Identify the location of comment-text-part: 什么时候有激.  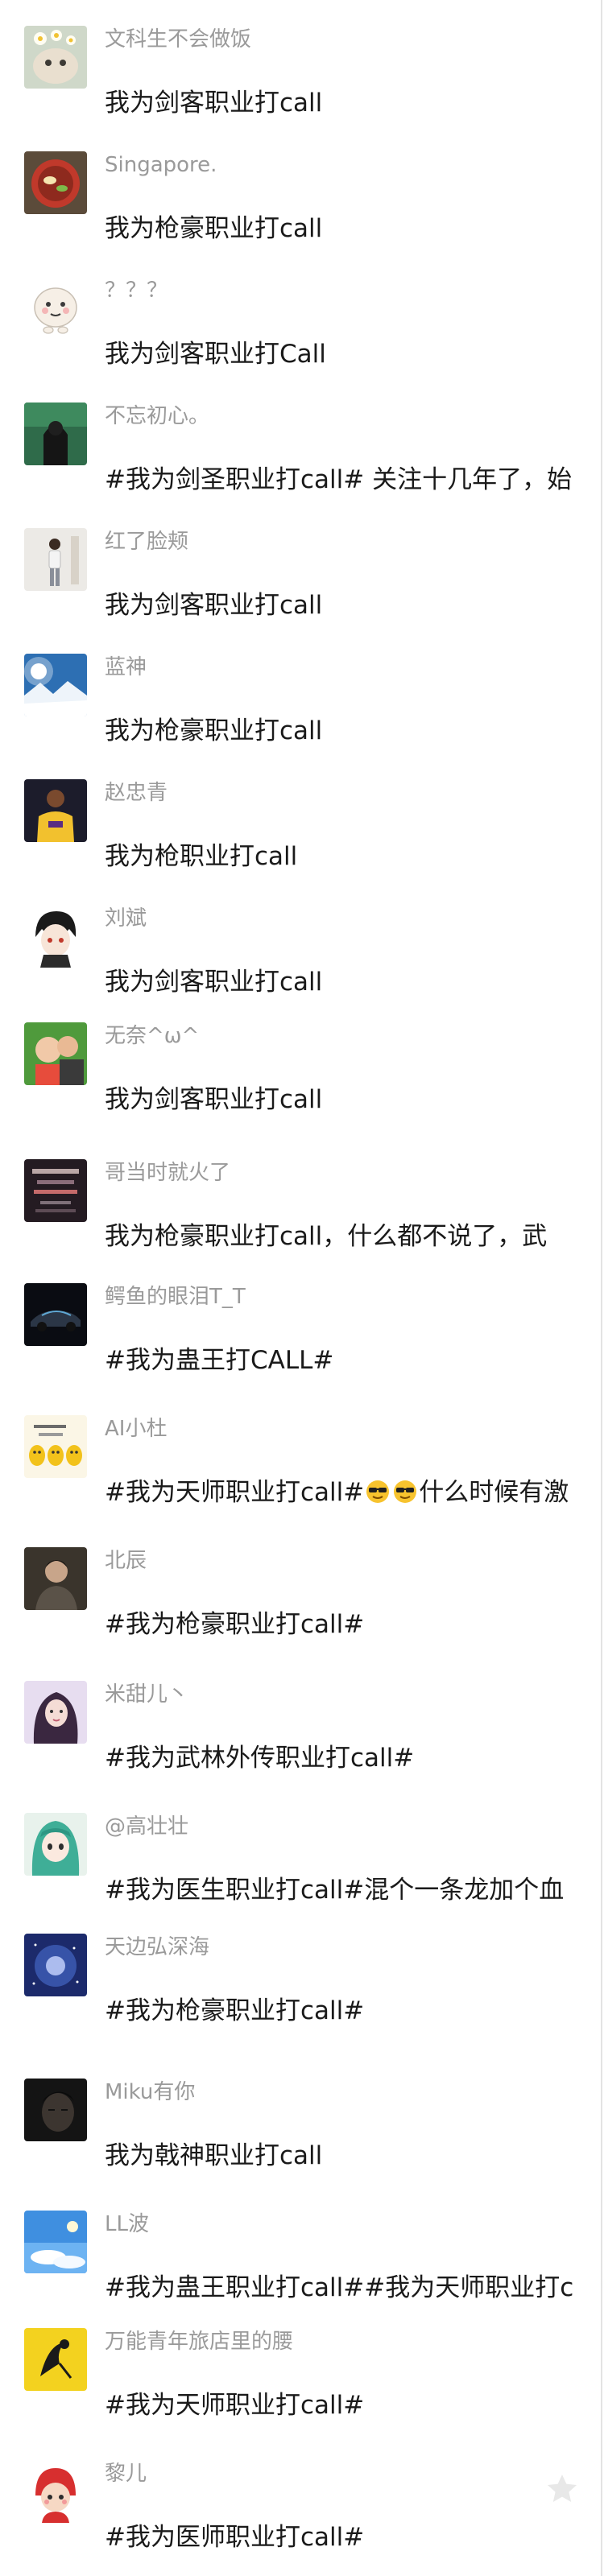
(494, 1492).